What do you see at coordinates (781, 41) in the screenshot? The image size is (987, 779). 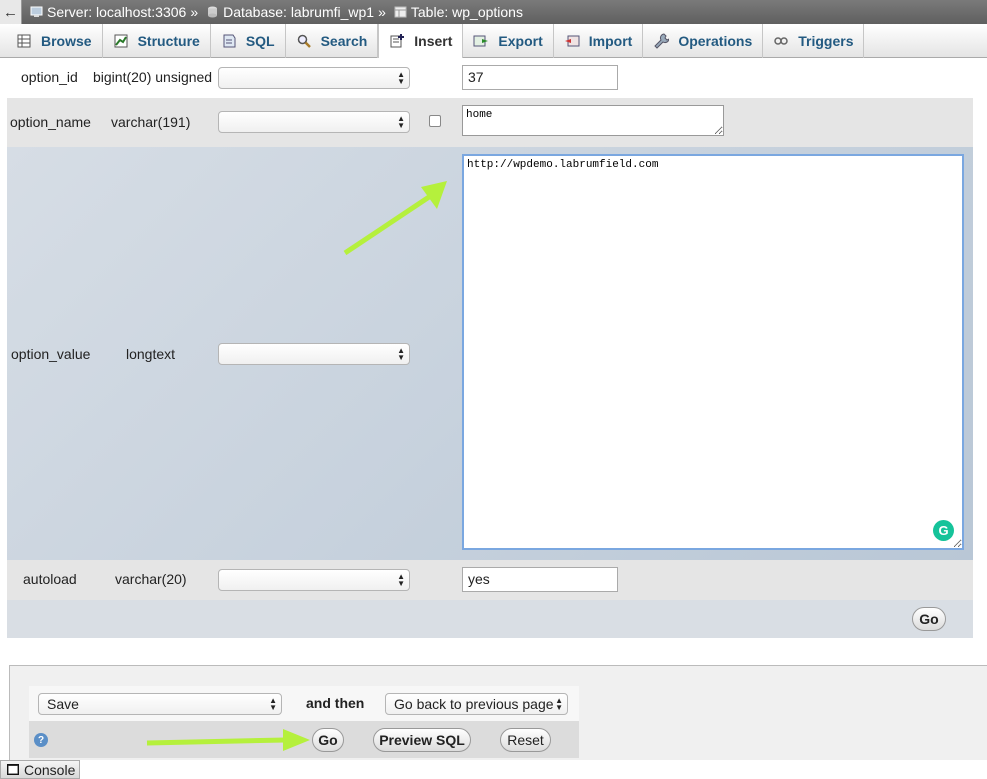 I see `triggers-icon` at bounding box center [781, 41].